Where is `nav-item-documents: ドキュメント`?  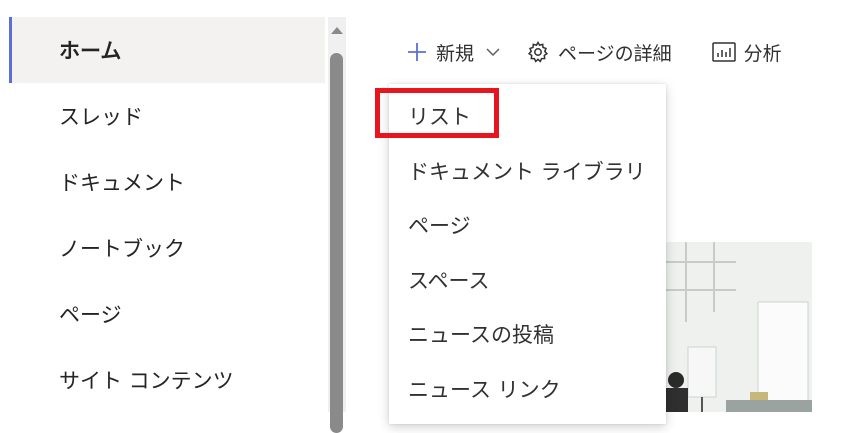 nav-item-documents: ドキュメント is located at coordinates (167, 182).